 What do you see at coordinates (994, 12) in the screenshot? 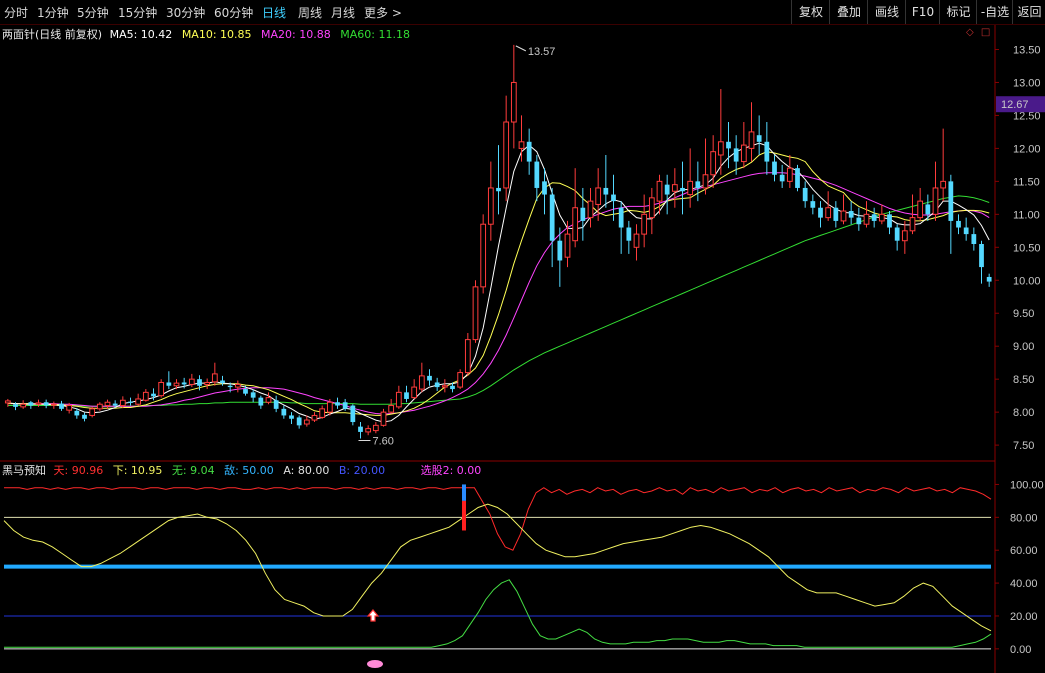
I see `toolbar-button-5: -自选` at bounding box center [994, 12].